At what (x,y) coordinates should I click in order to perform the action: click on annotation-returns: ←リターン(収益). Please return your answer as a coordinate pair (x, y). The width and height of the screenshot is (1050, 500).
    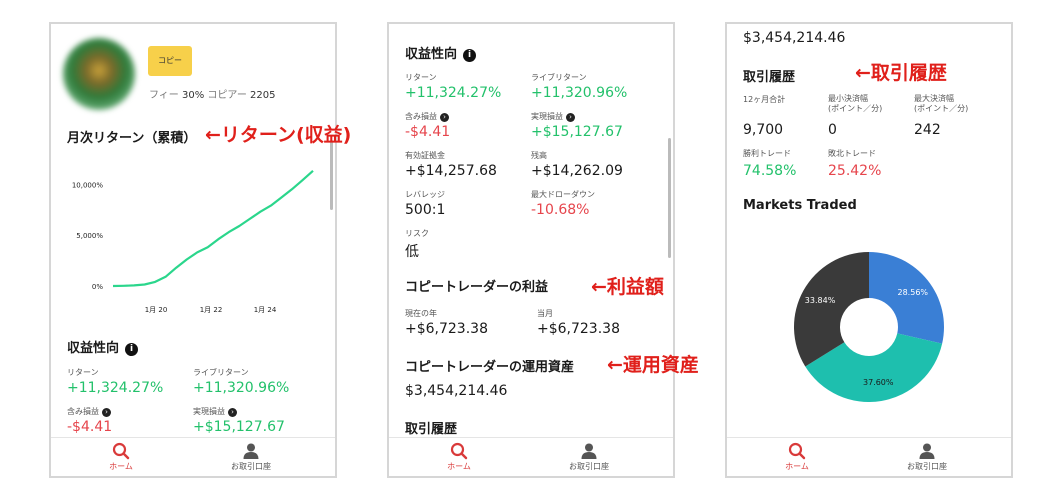
    Looking at the image, I should click on (278, 135).